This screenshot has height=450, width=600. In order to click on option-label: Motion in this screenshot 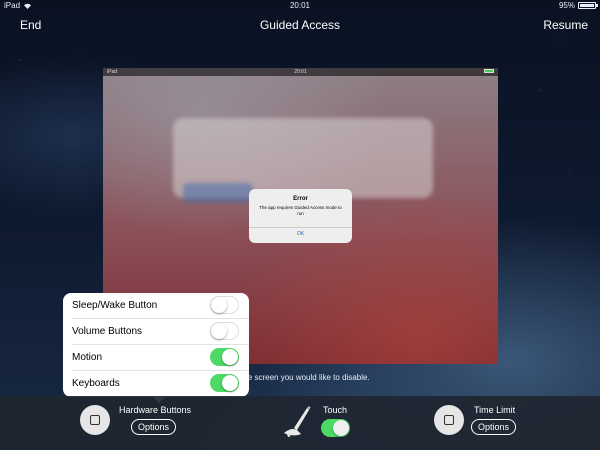, I will do `click(87, 357)`.